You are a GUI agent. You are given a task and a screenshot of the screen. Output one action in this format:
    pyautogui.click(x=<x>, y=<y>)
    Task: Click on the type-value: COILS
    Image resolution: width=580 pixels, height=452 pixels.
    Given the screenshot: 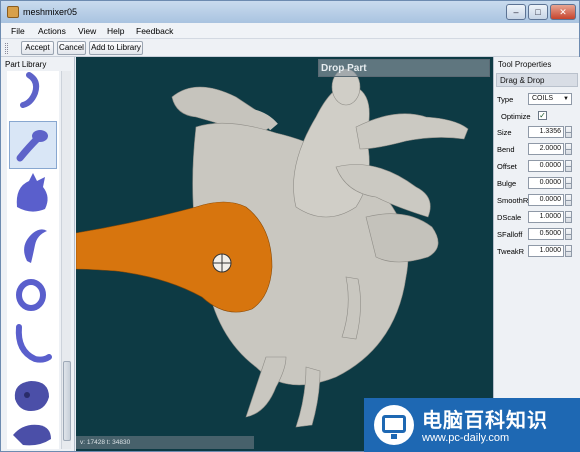 What is the action you would take?
    pyautogui.click(x=543, y=98)
    